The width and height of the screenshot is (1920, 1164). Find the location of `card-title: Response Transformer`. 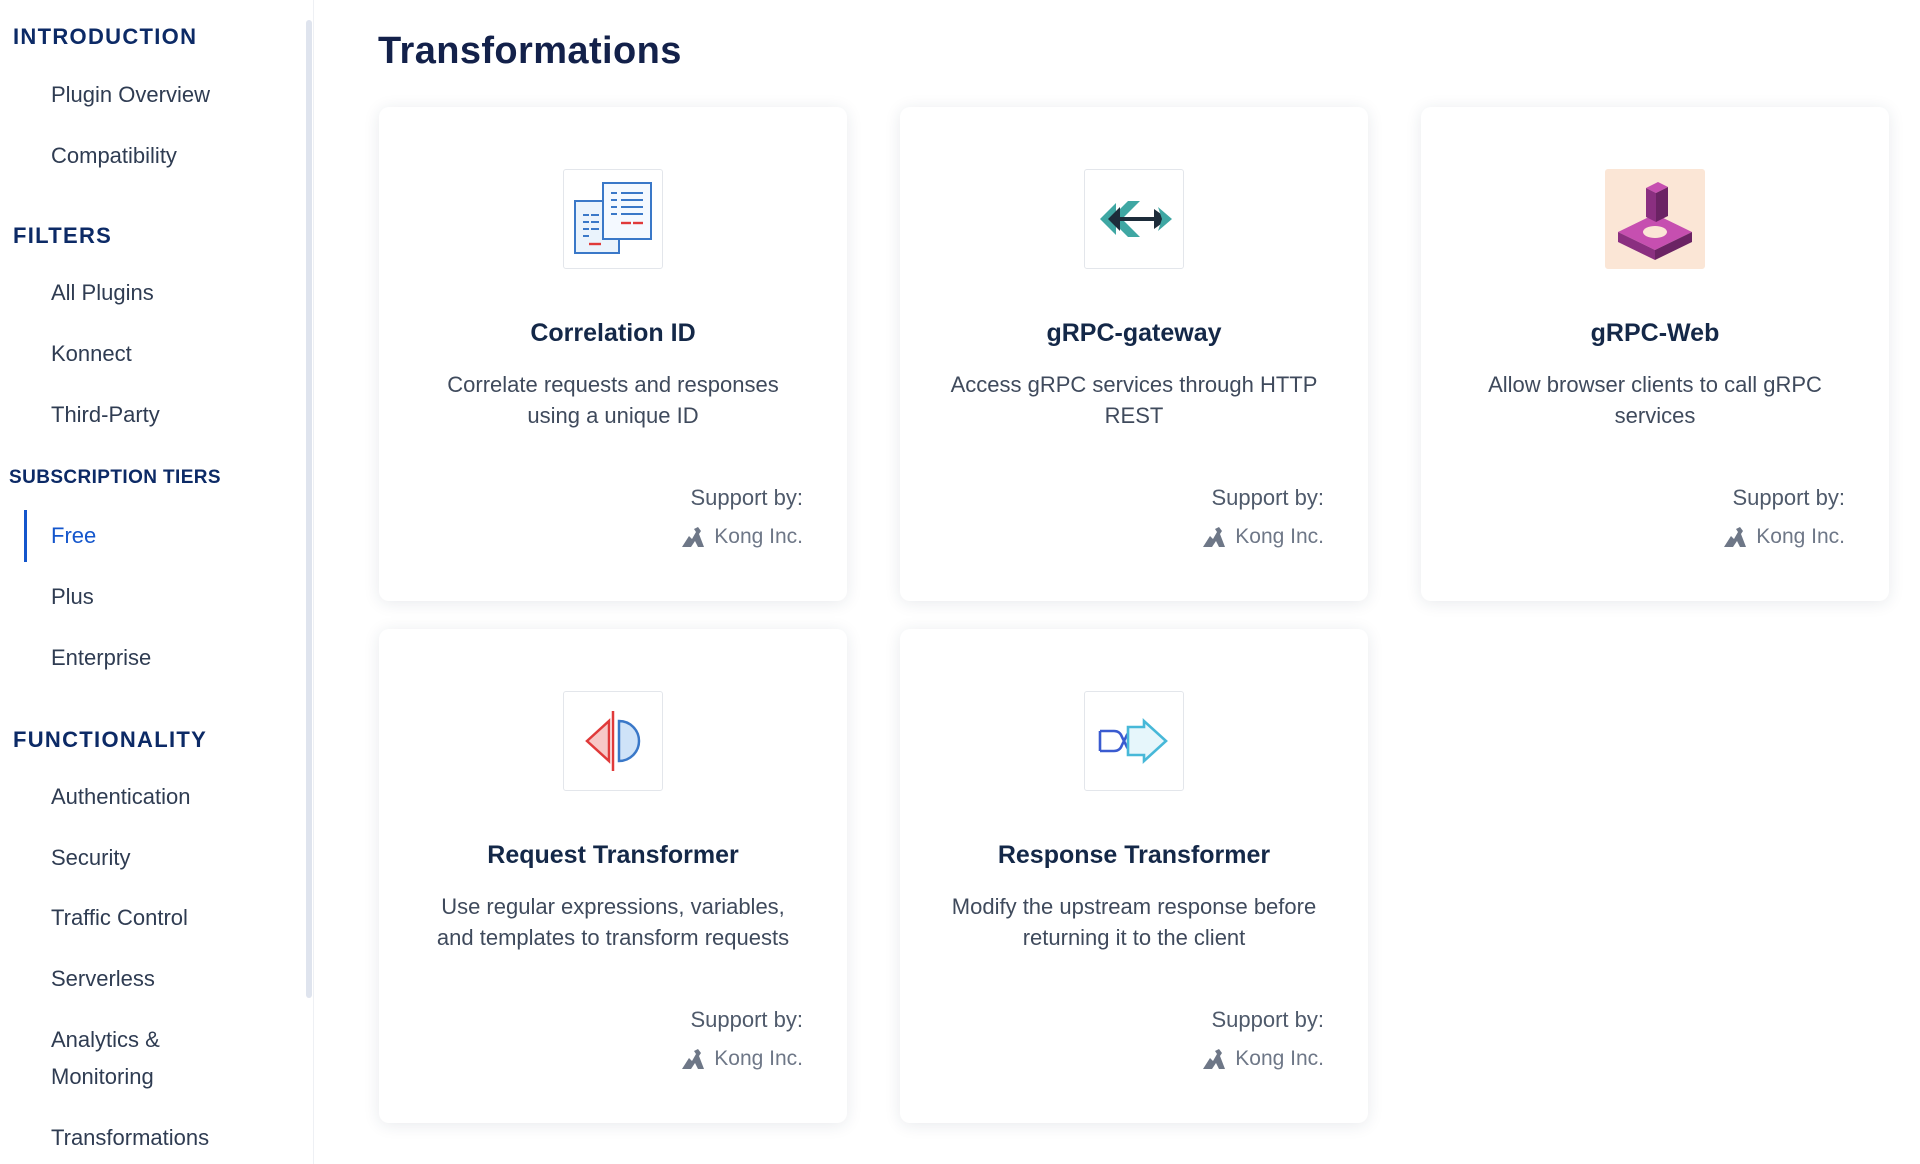

card-title: Response Transformer is located at coordinates (1134, 855).